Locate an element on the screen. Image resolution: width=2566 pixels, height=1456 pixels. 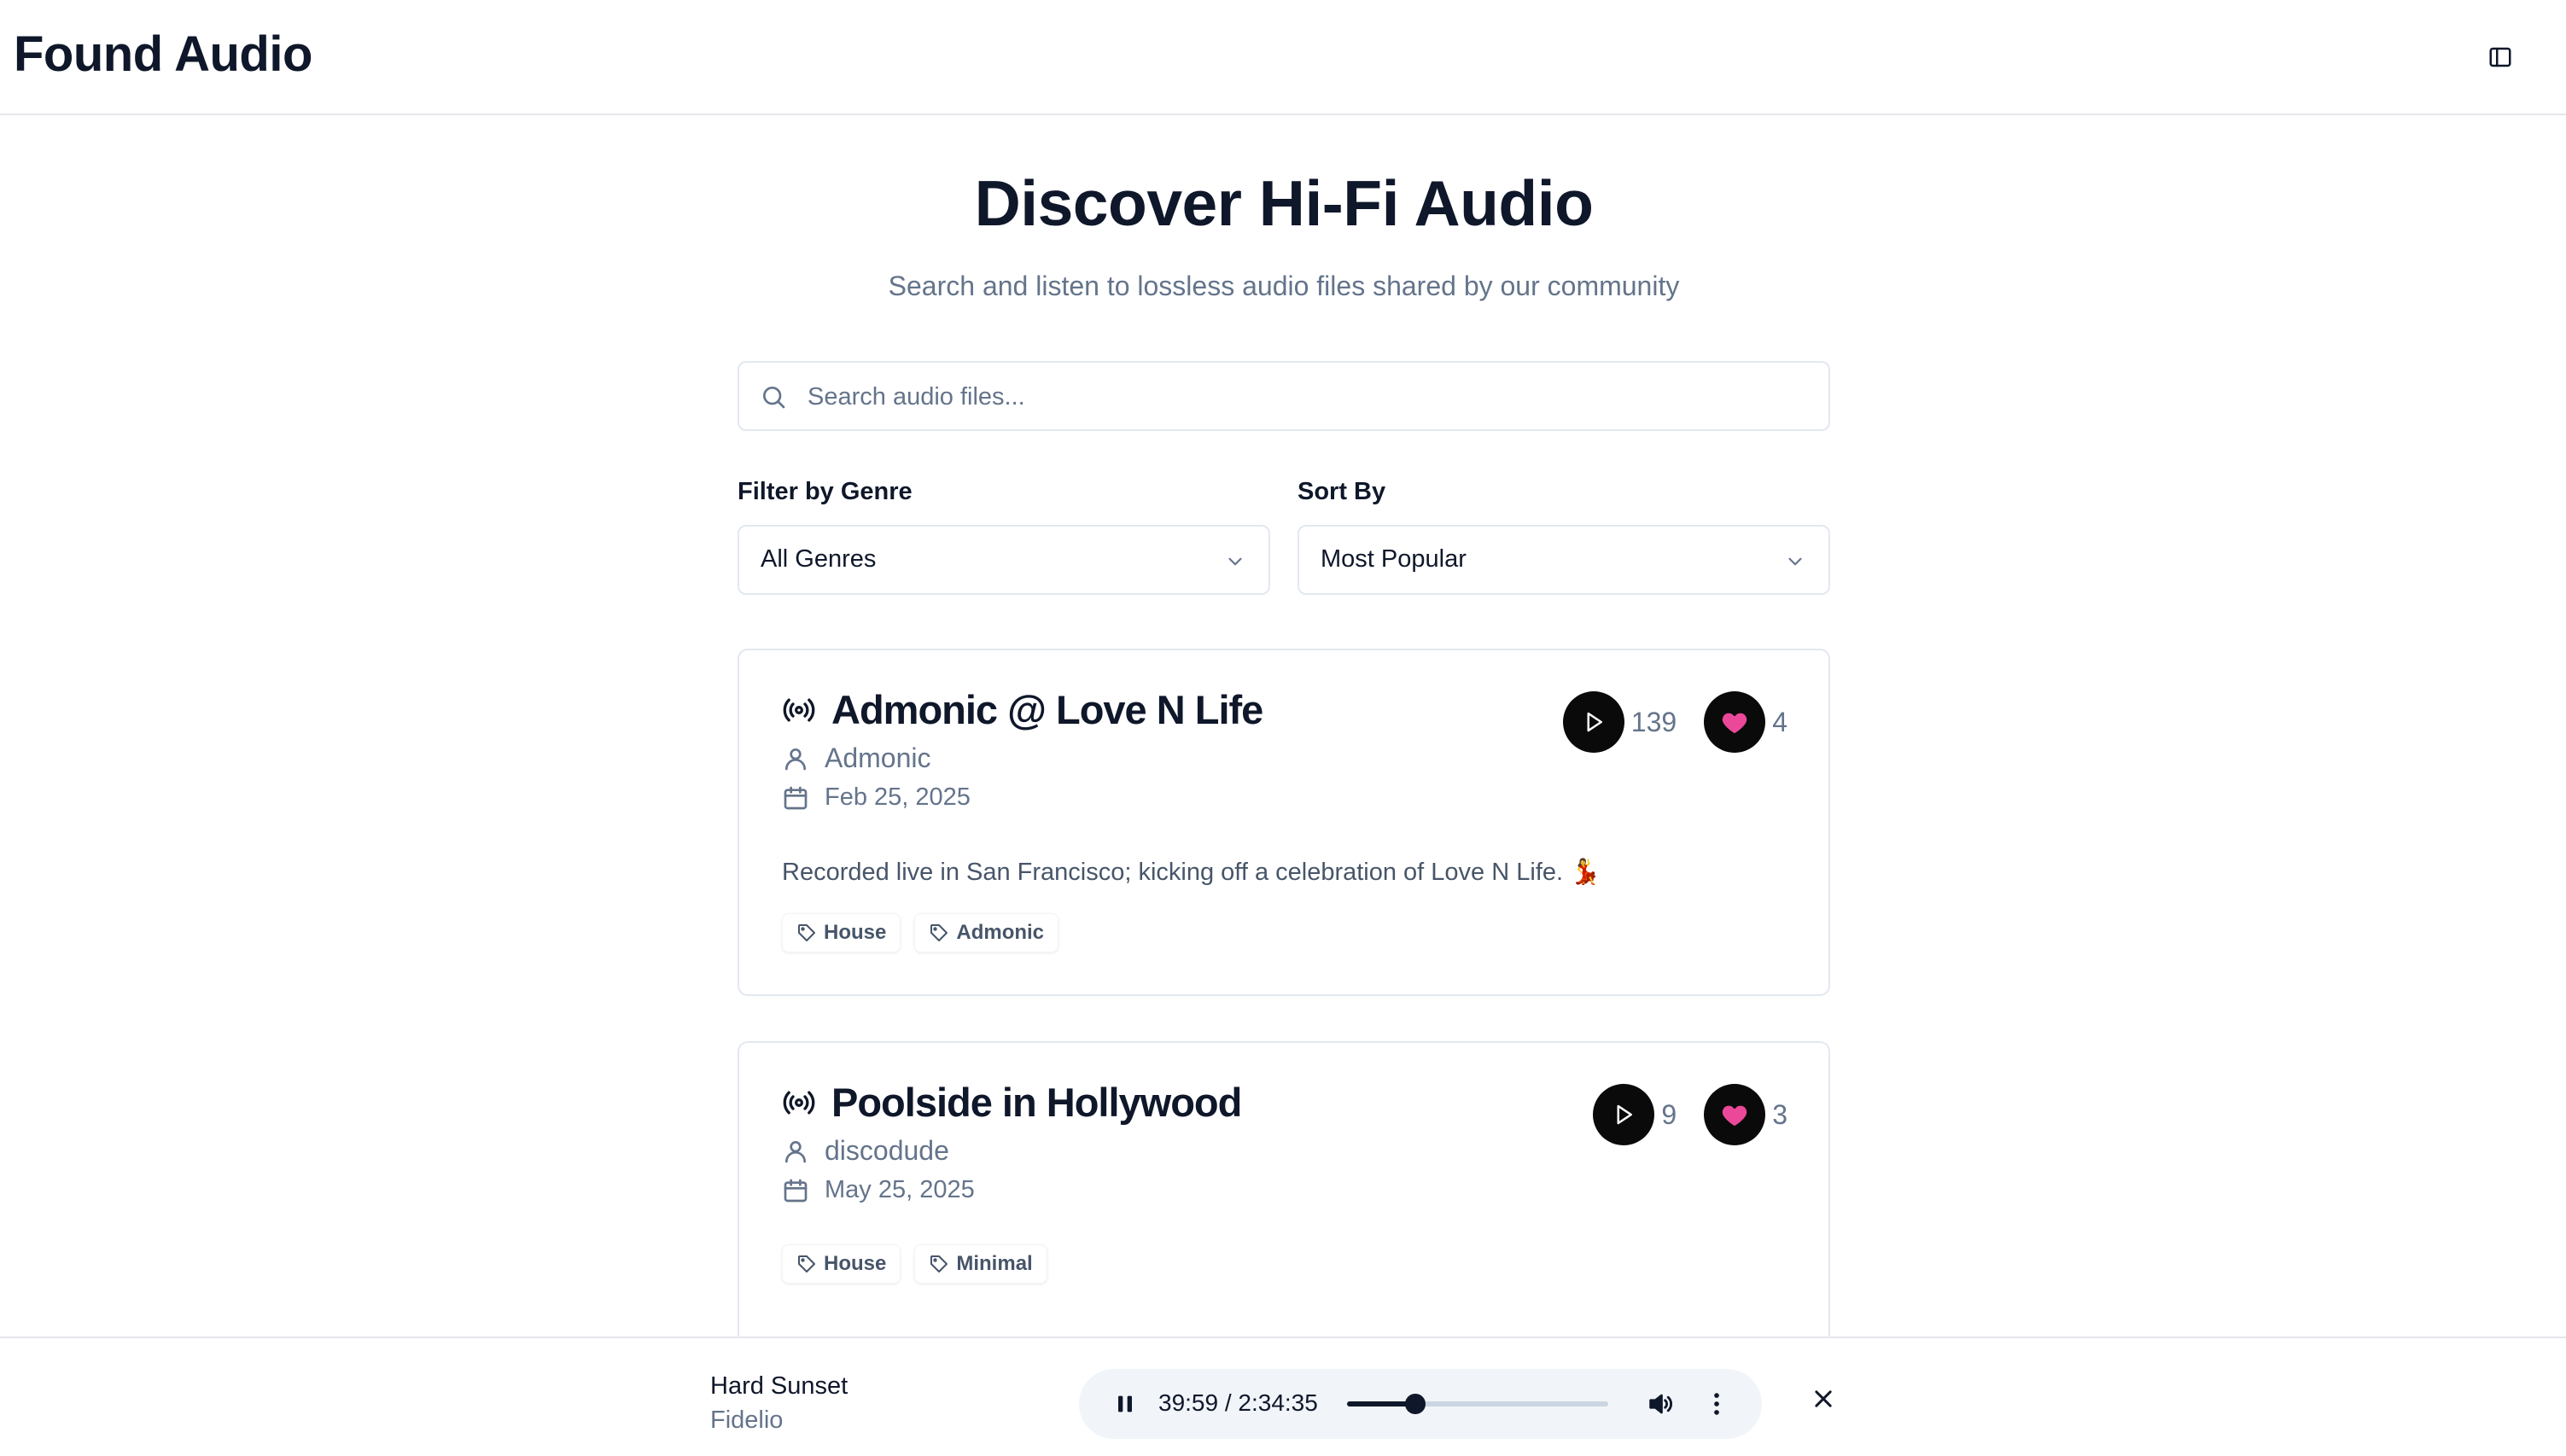
sort-label: Sort By is located at coordinates (1342, 491).